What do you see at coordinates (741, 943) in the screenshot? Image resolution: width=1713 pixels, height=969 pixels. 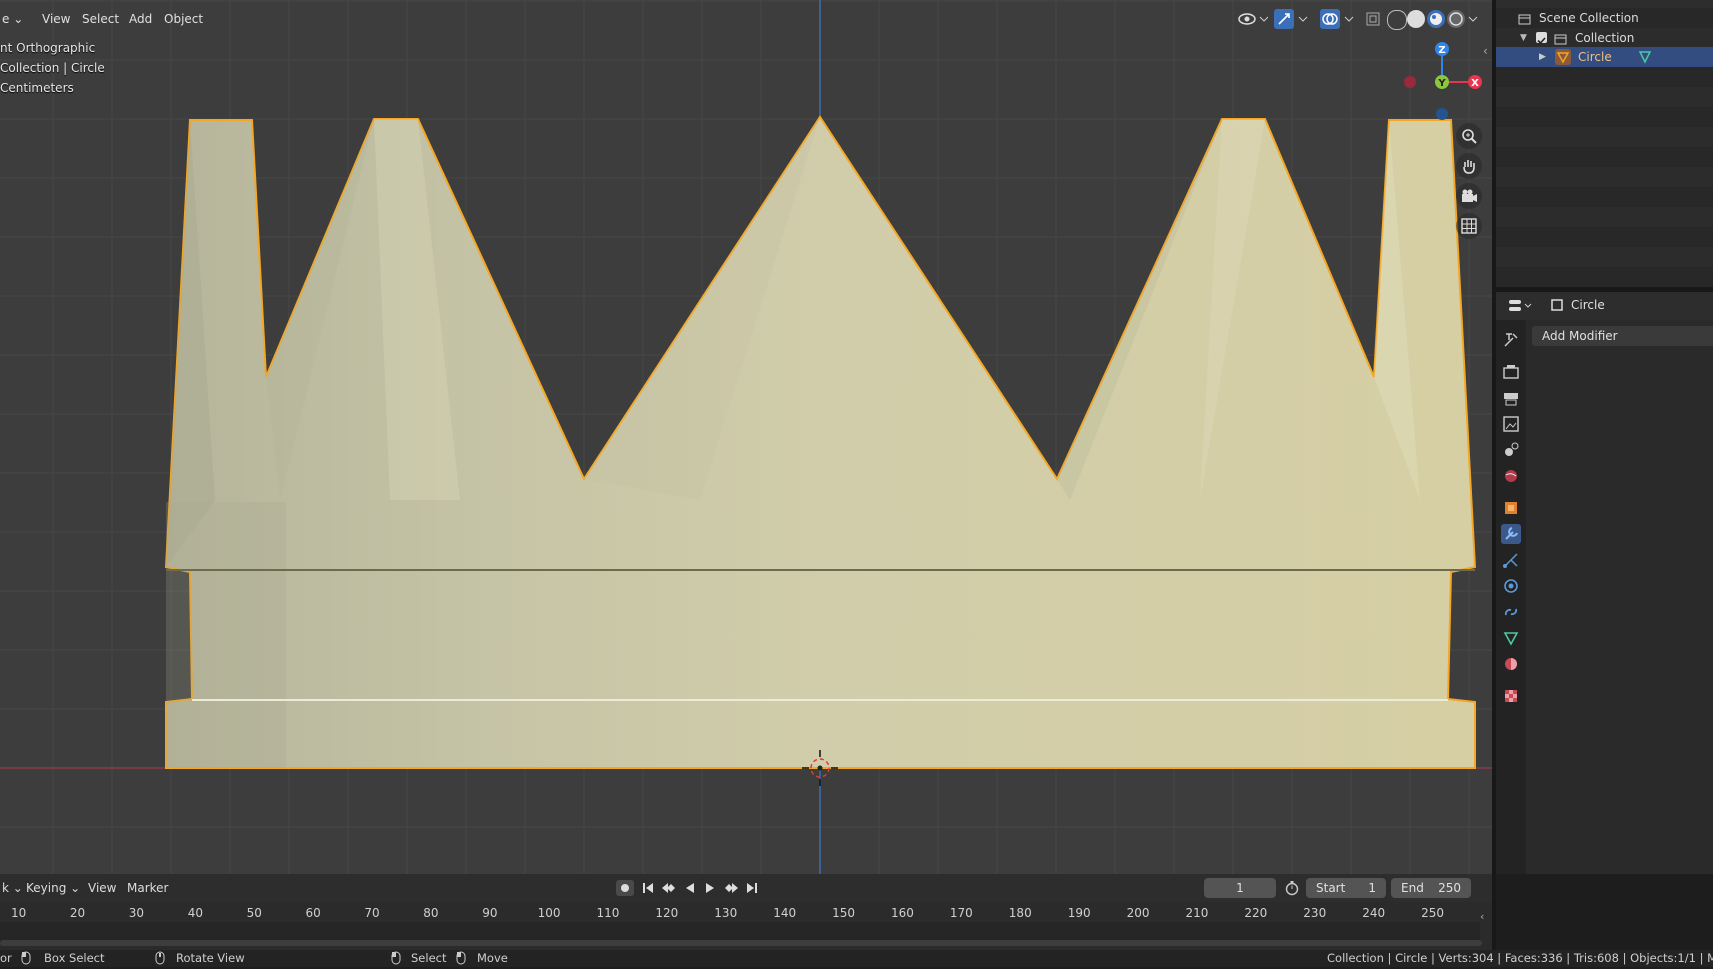 I see `timeline-scrollbar` at bounding box center [741, 943].